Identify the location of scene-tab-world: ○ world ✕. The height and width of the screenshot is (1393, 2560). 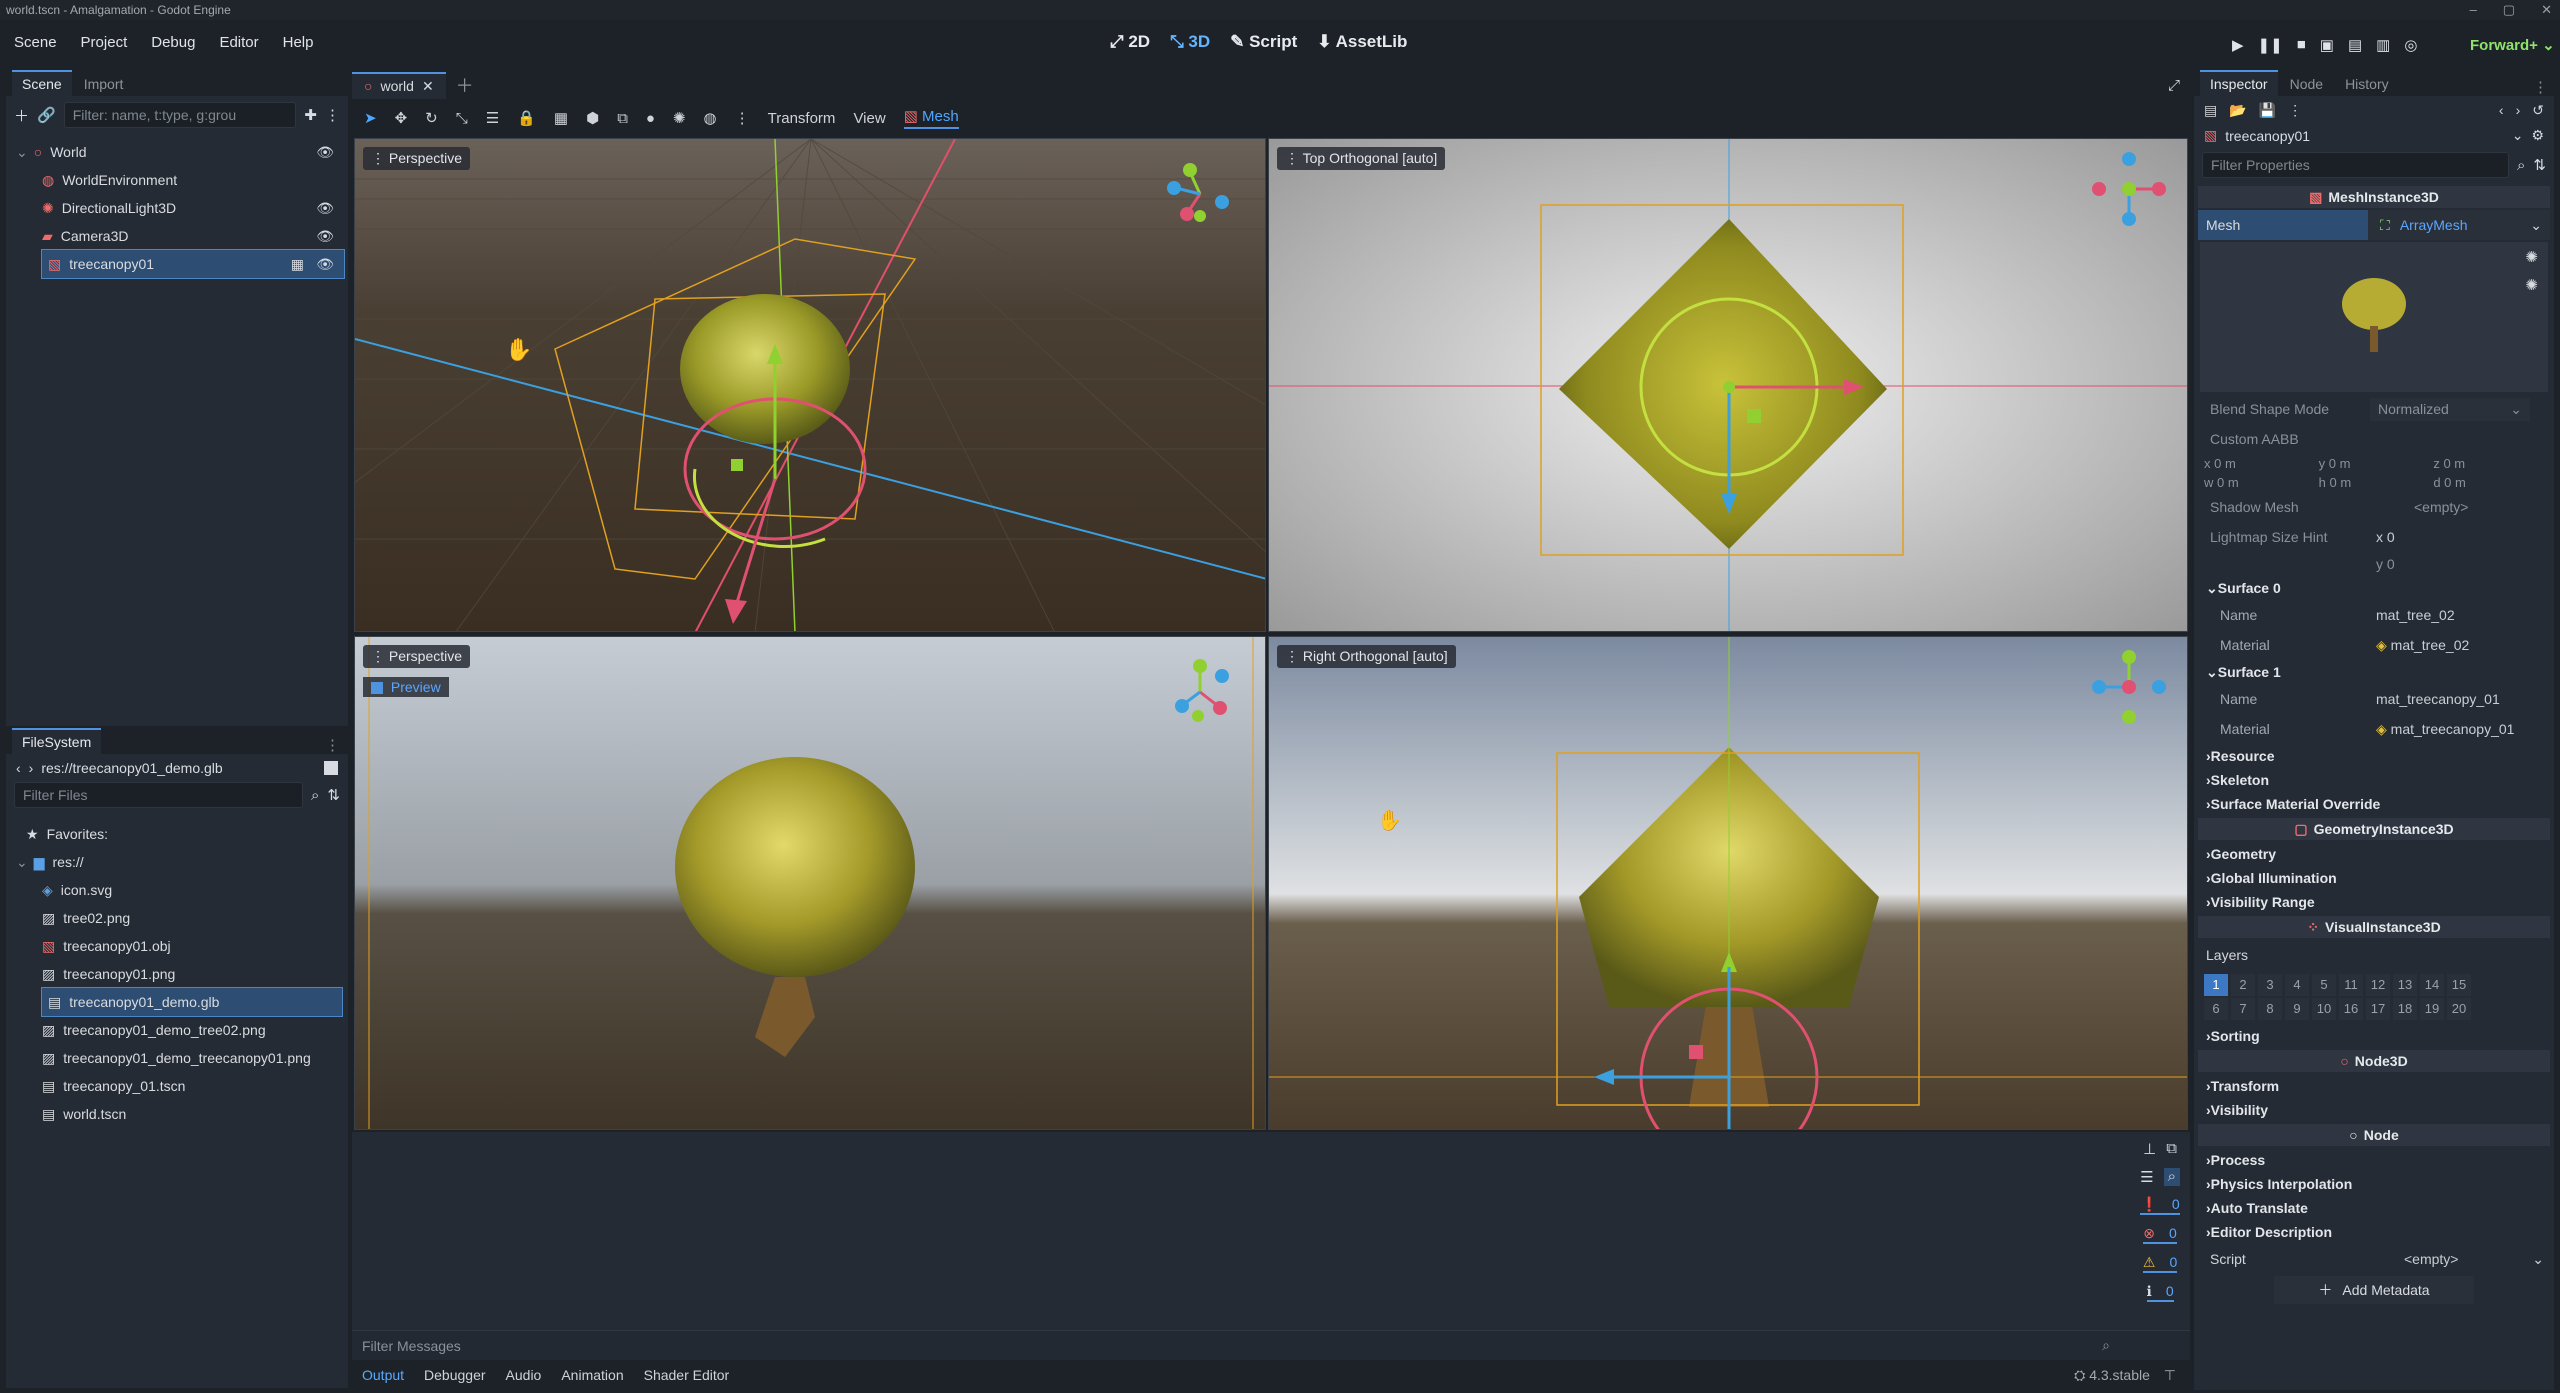
(399, 85).